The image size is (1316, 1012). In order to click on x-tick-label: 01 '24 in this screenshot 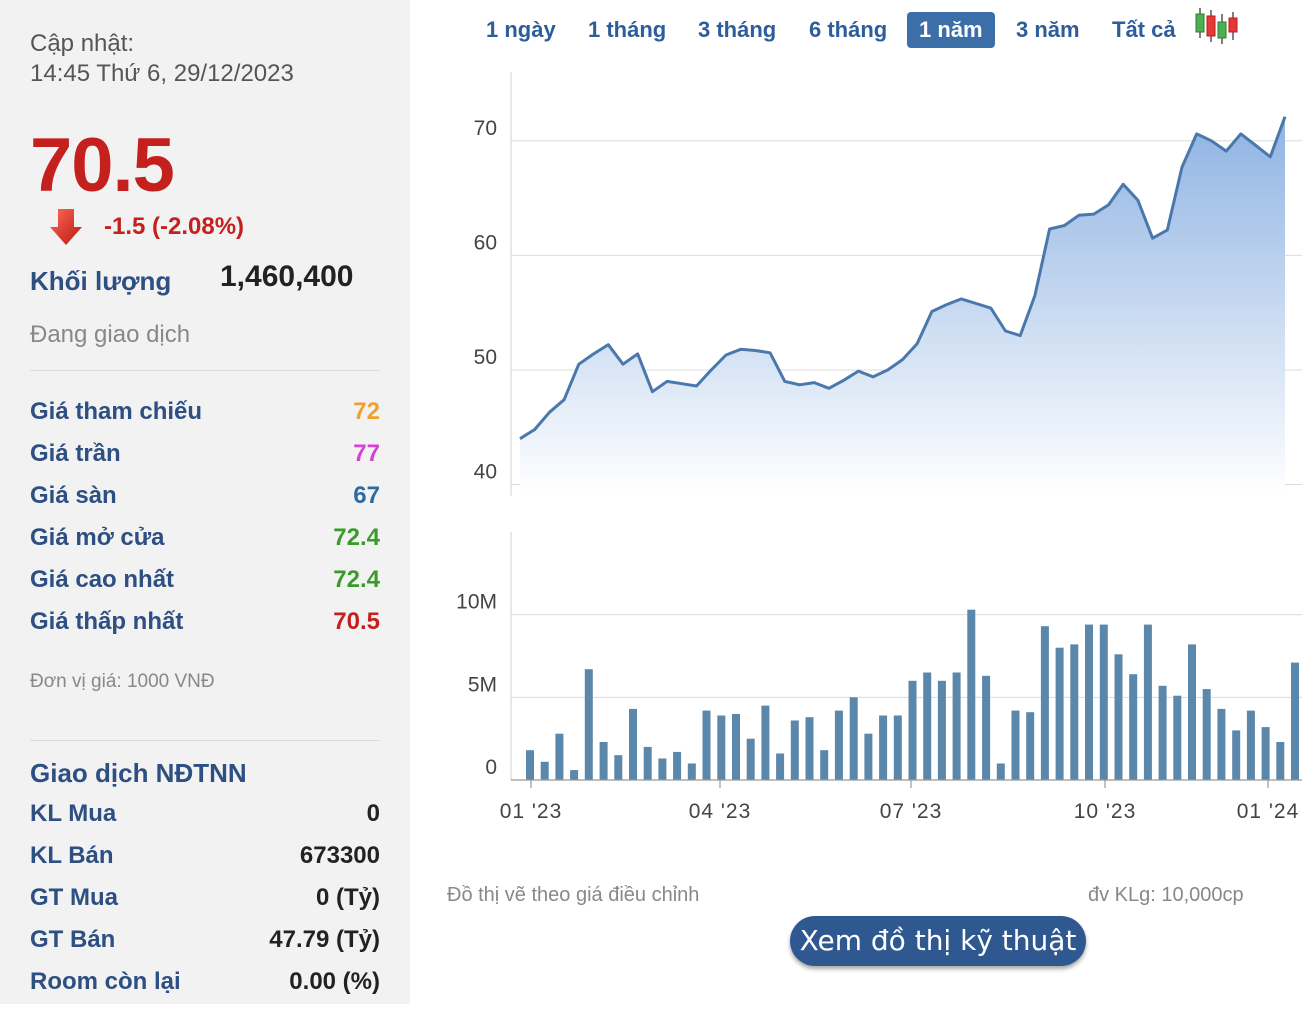, I will do `click(1268, 811)`.